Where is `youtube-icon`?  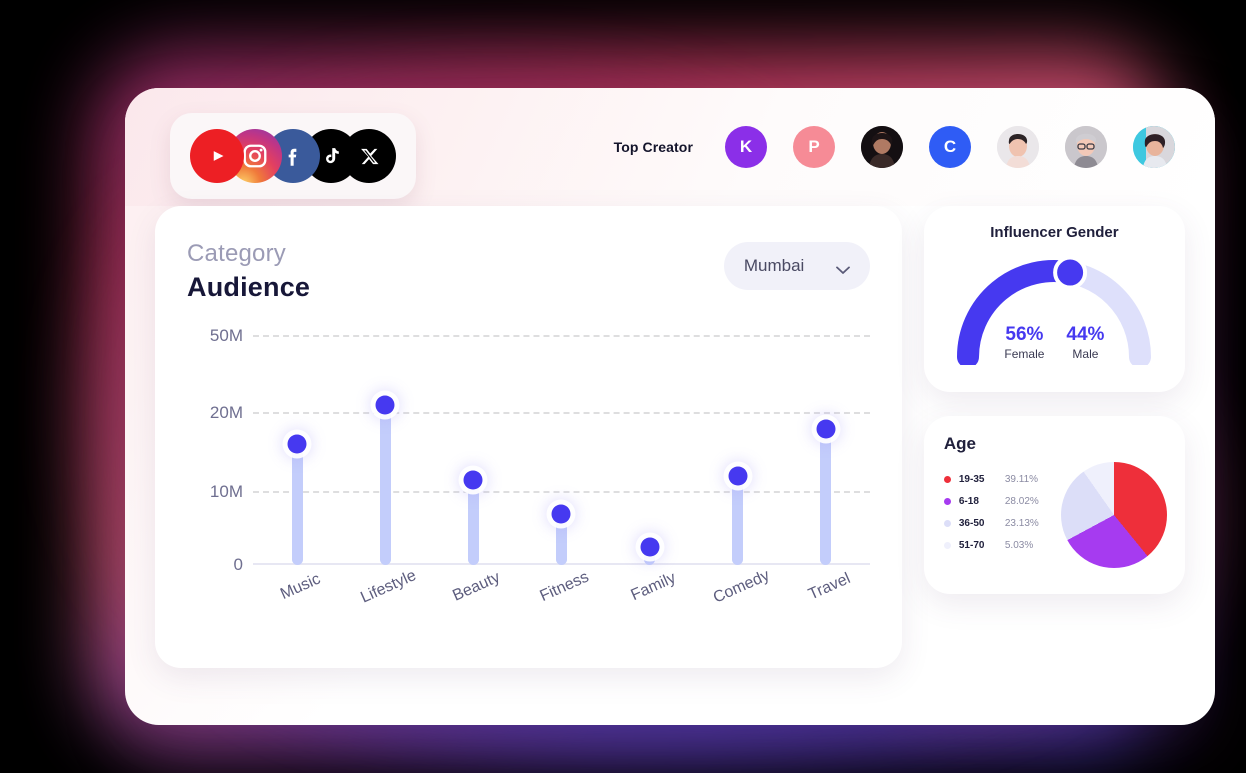
youtube-icon is located at coordinates (217, 156).